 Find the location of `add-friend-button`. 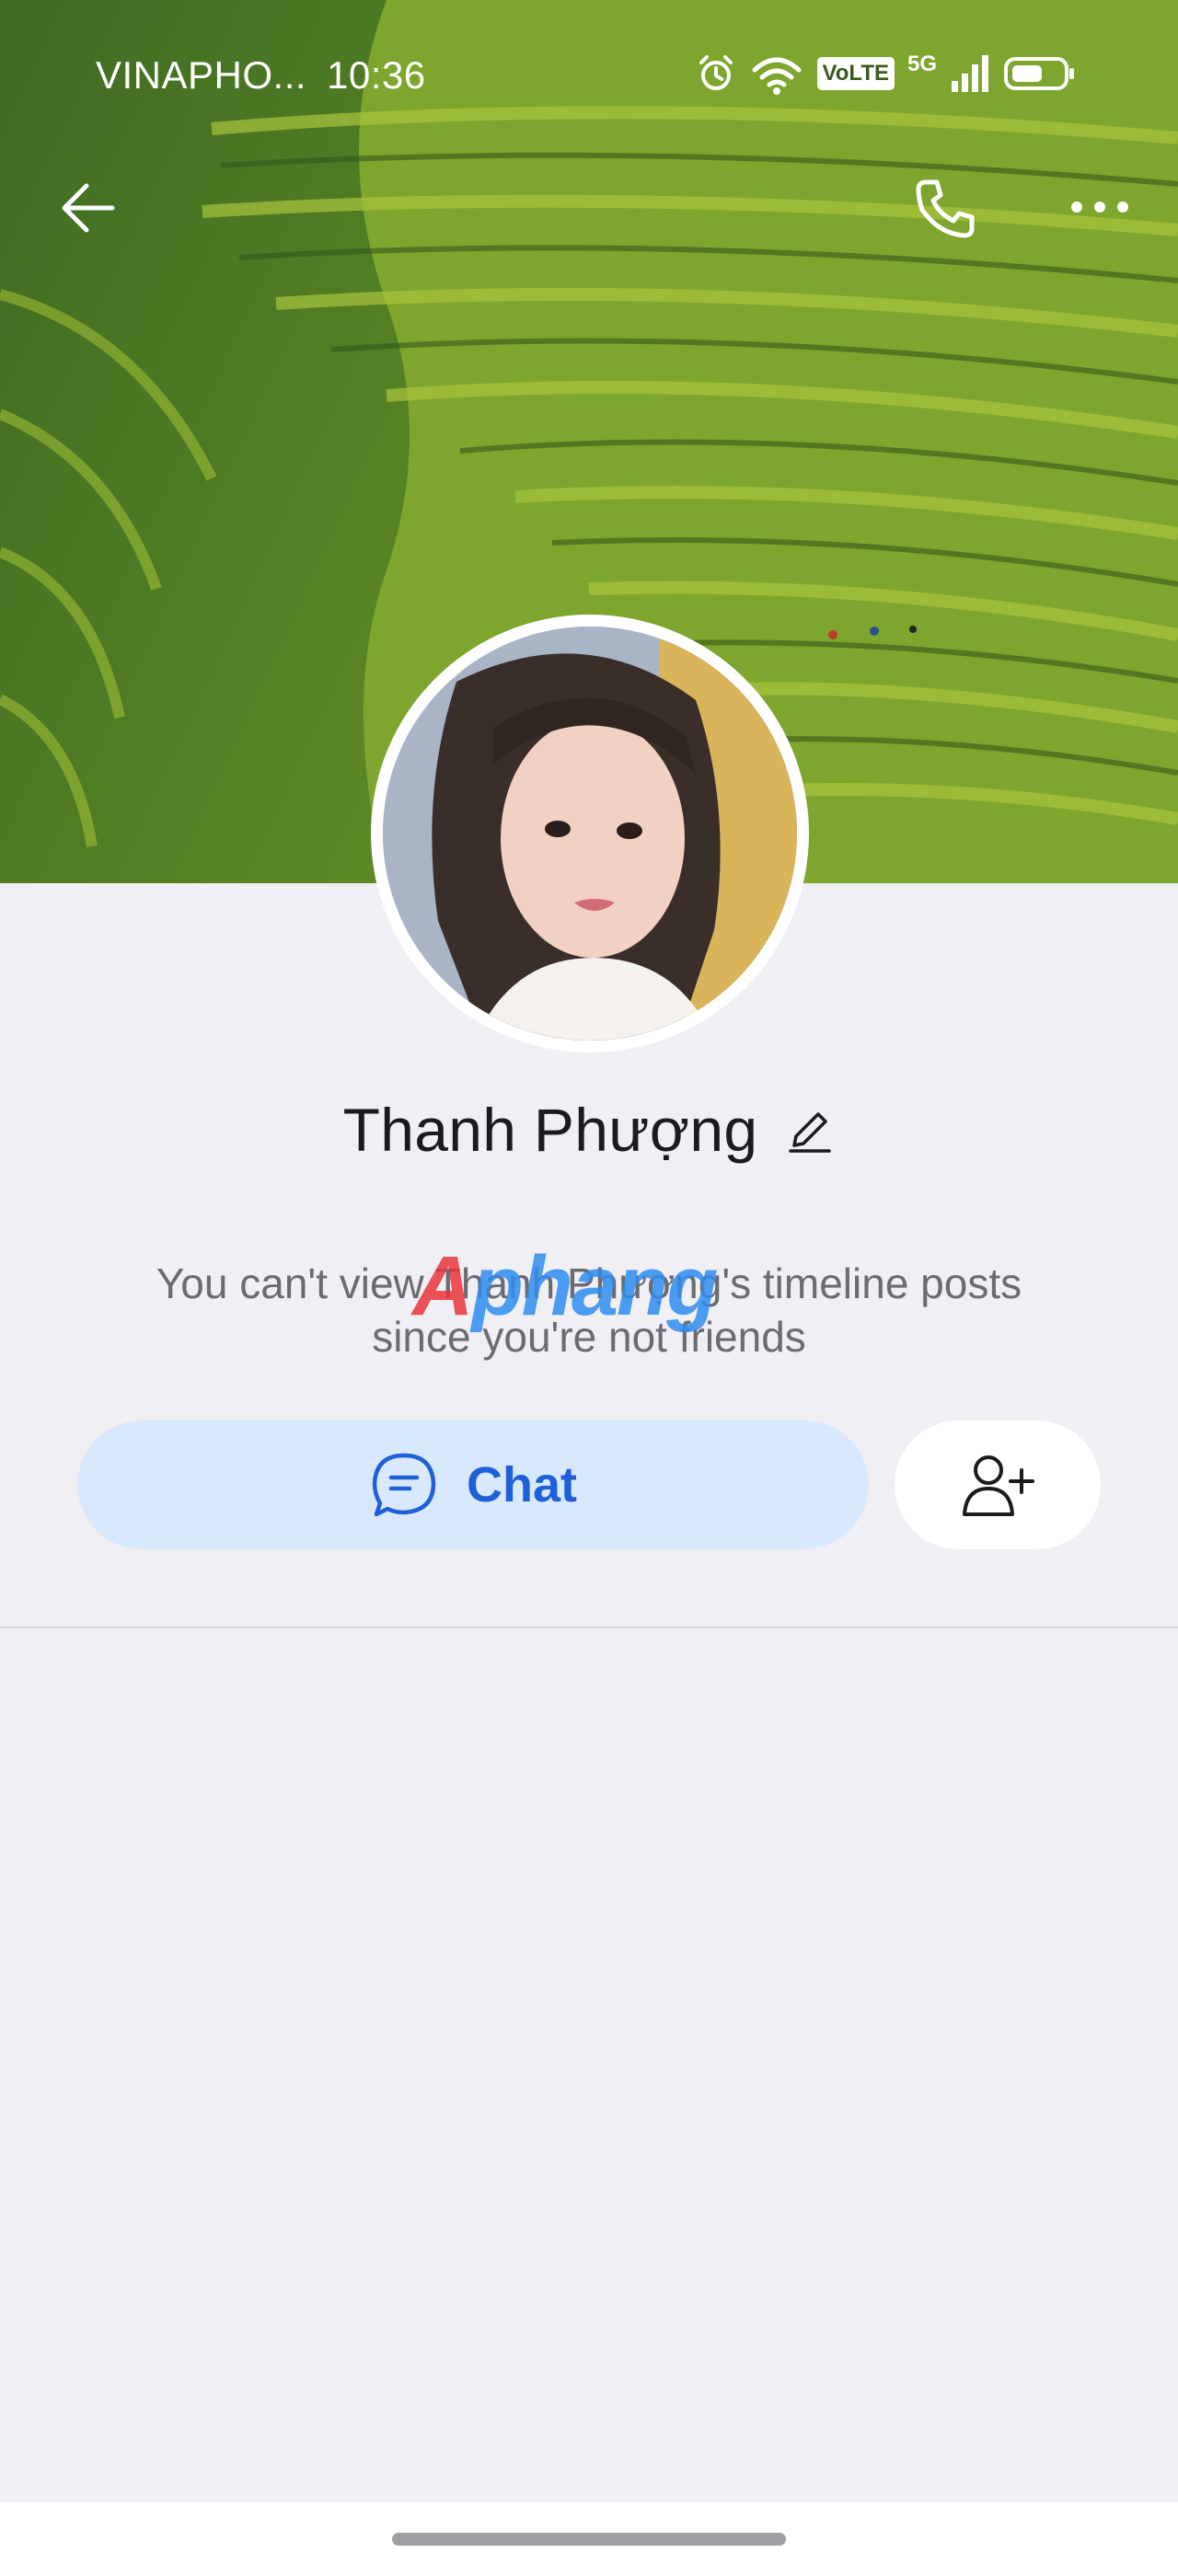

add-friend-button is located at coordinates (998, 1484).